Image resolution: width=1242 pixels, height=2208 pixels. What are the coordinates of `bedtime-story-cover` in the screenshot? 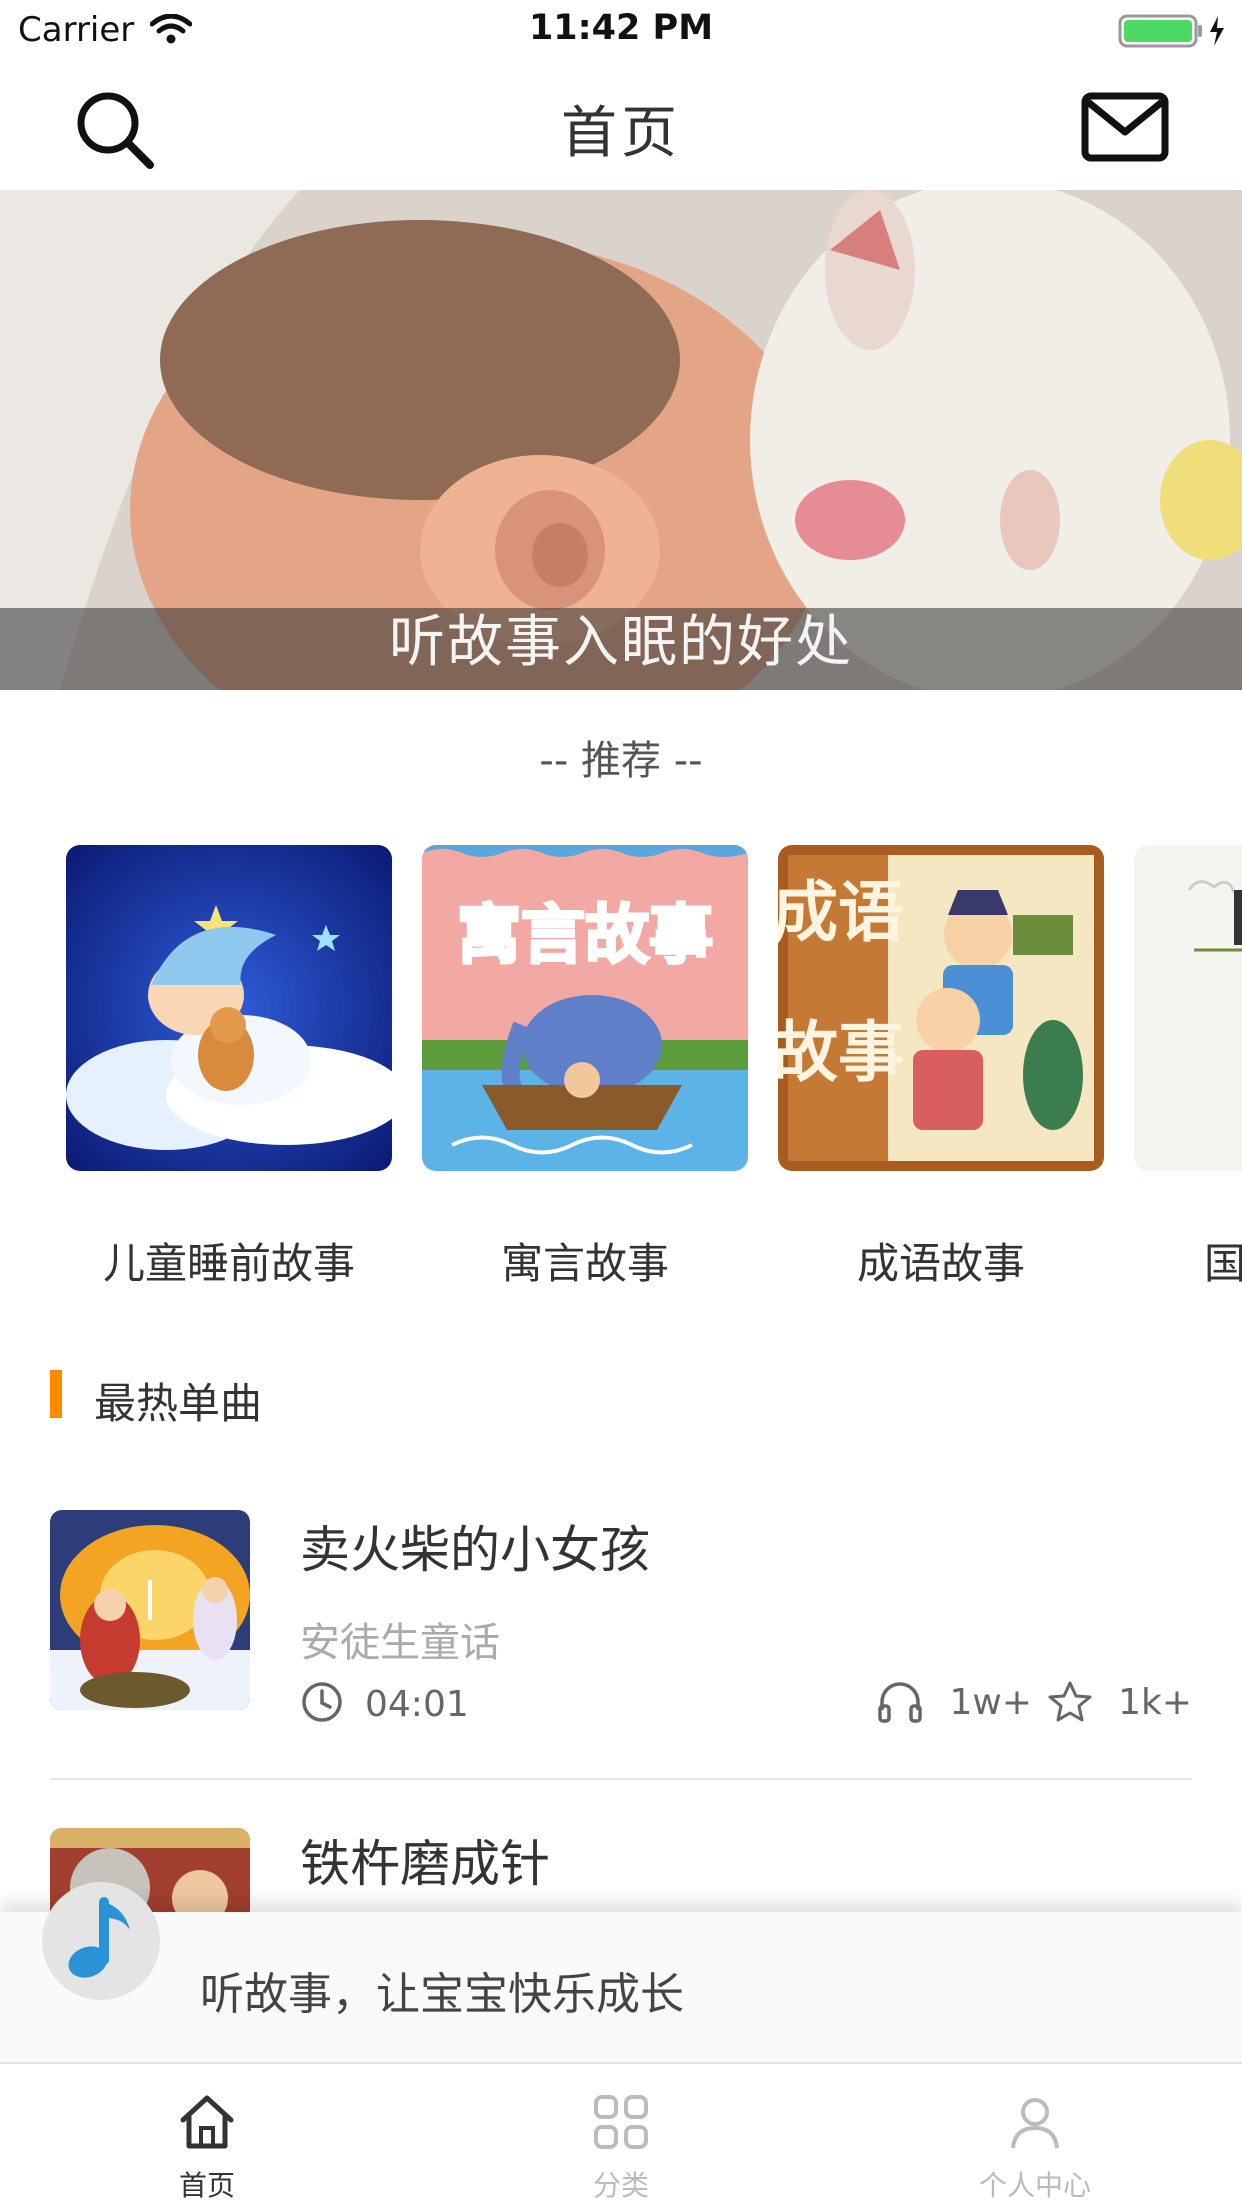 It's located at (236, 1008).